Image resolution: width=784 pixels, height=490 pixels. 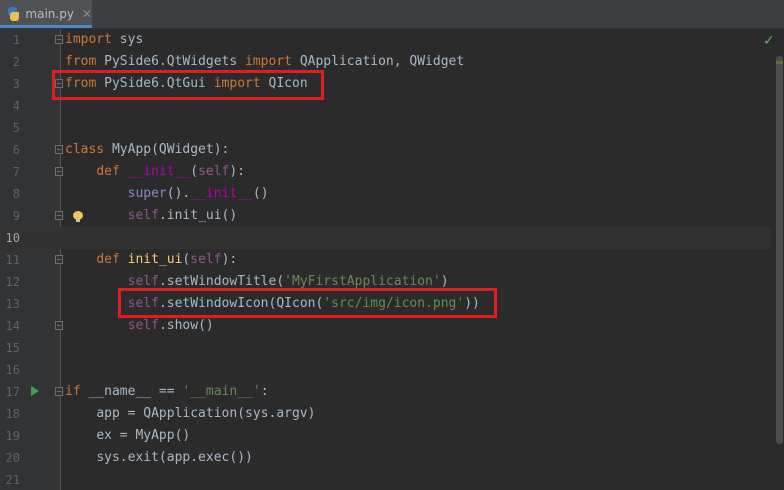 What do you see at coordinates (779, 62) in the screenshot?
I see `error-stripe-mark` at bounding box center [779, 62].